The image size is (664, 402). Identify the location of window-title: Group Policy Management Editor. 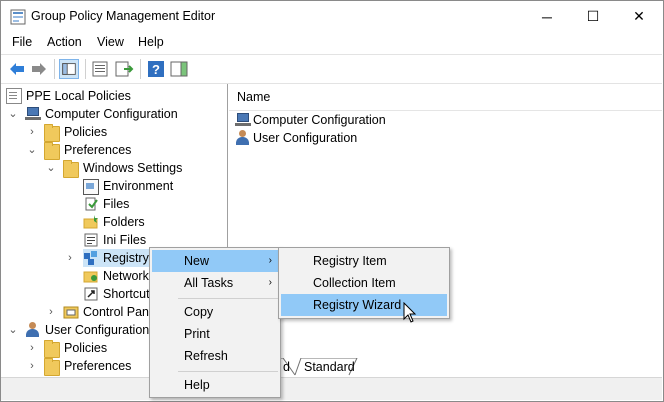
(123, 16).